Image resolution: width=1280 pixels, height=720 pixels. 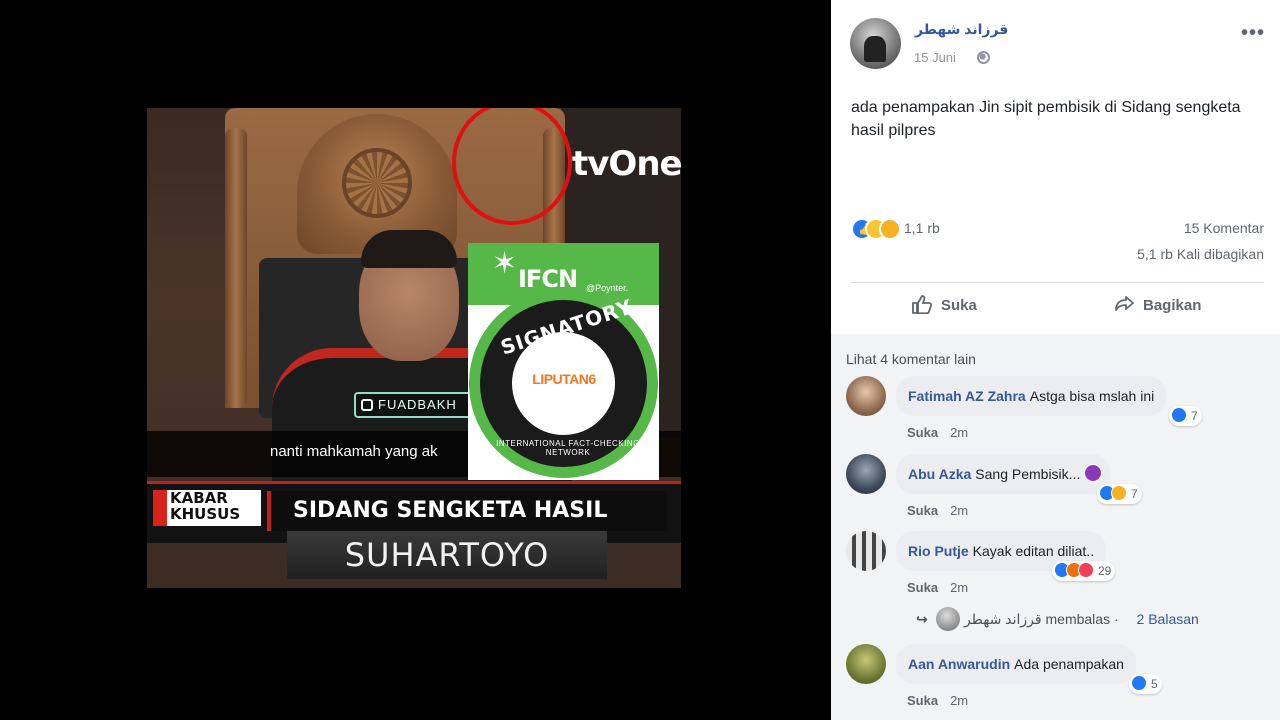 I want to click on author-name: قرزاند شهطر, so click(x=961, y=29).